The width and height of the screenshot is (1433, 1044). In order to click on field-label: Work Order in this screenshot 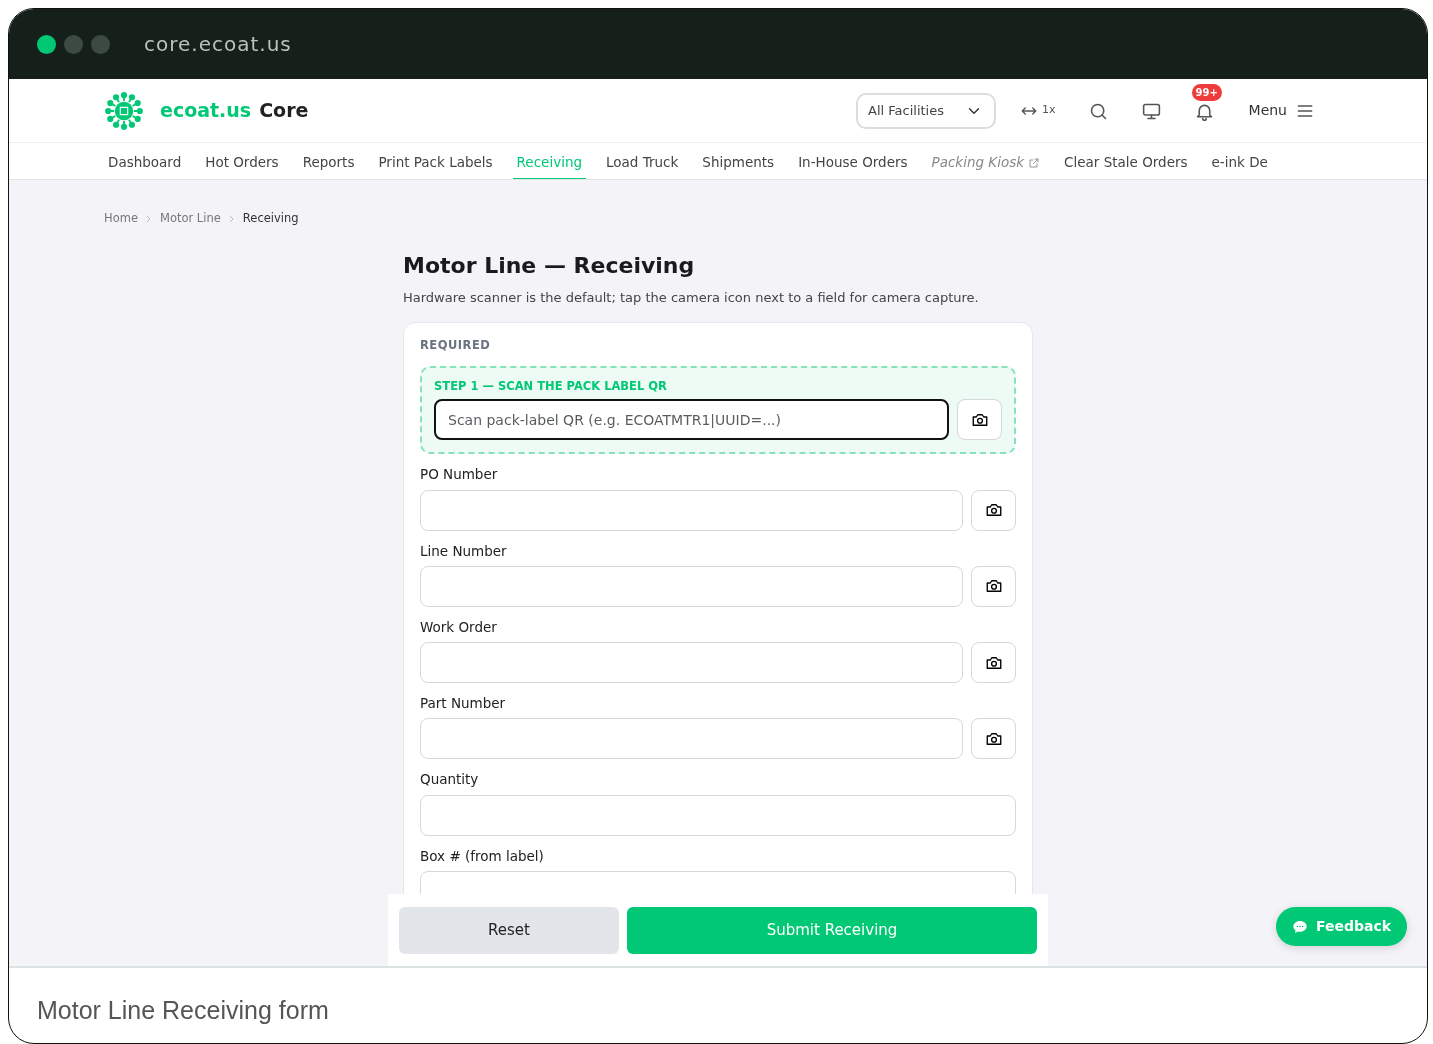, I will do `click(459, 627)`.